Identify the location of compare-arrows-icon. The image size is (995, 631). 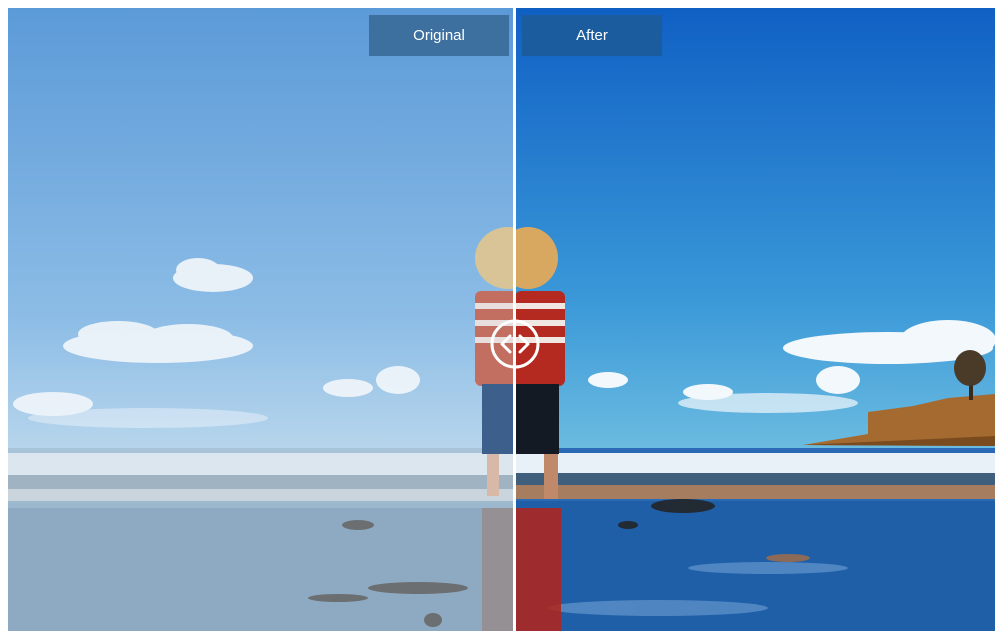
(515, 344).